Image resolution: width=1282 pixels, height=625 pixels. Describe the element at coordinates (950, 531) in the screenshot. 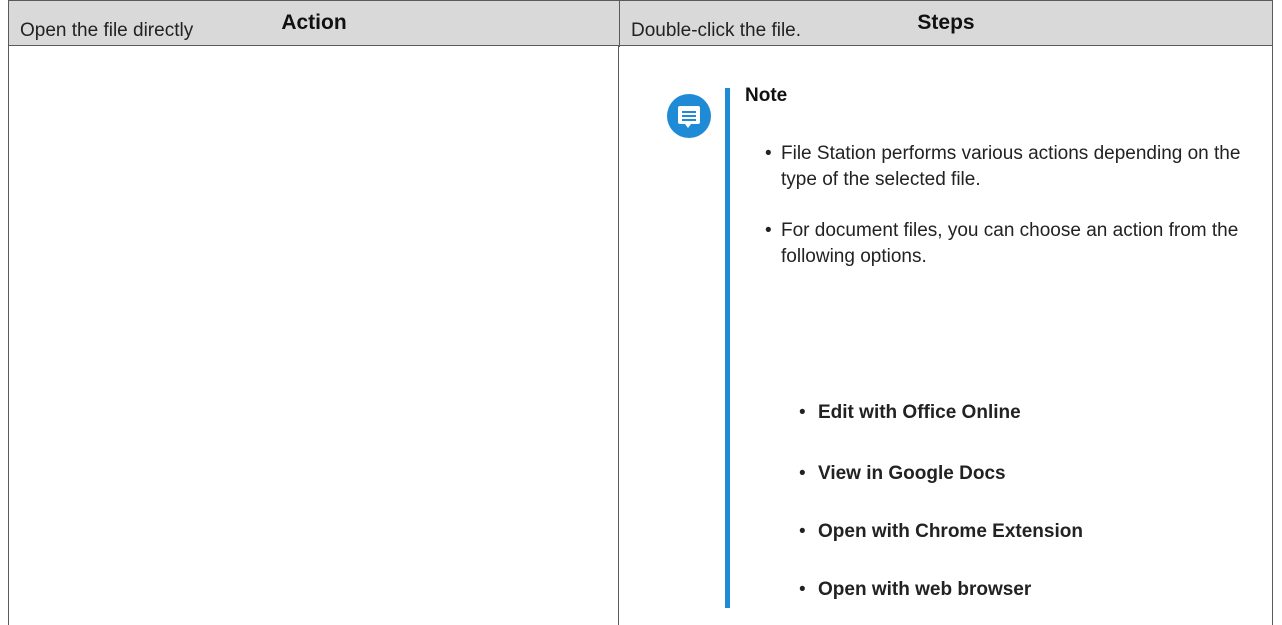

I see `option-chrome-extension: Open with Chrome Extension` at that location.